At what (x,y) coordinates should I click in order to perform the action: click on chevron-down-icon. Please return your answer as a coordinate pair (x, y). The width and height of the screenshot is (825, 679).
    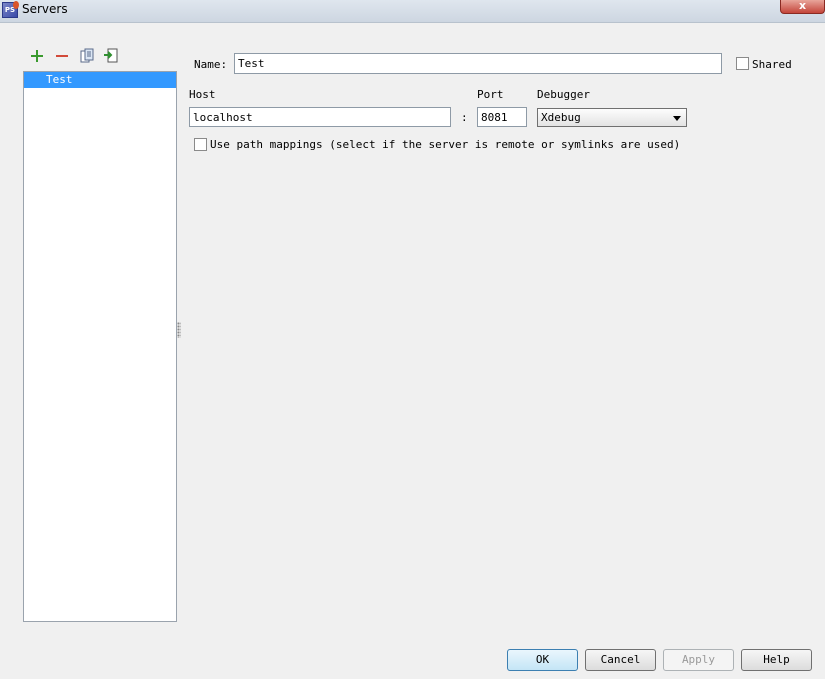
    Looking at the image, I should click on (677, 118).